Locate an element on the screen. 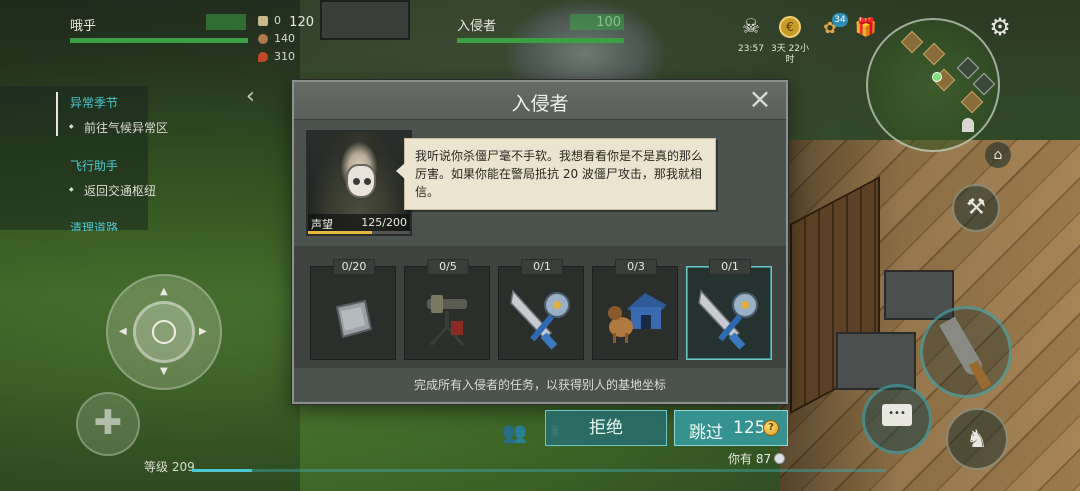 The image size is (1080, 491). metal-plate-icon is located at coordinates (354, 319).